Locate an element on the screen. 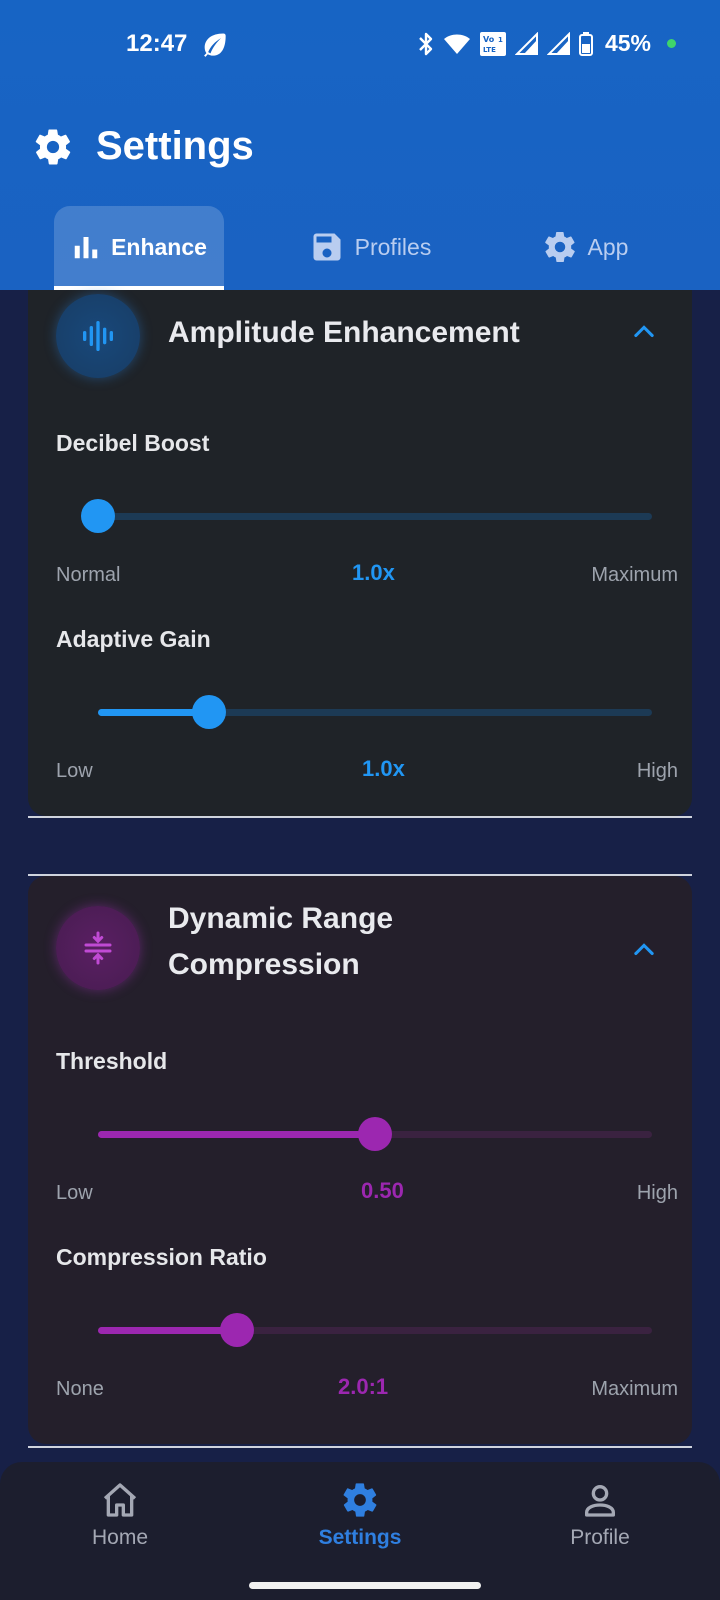 This screenshot has width=720, height=1600. section-title: Amplitude Enhancement is located at coordinates (344, 332).